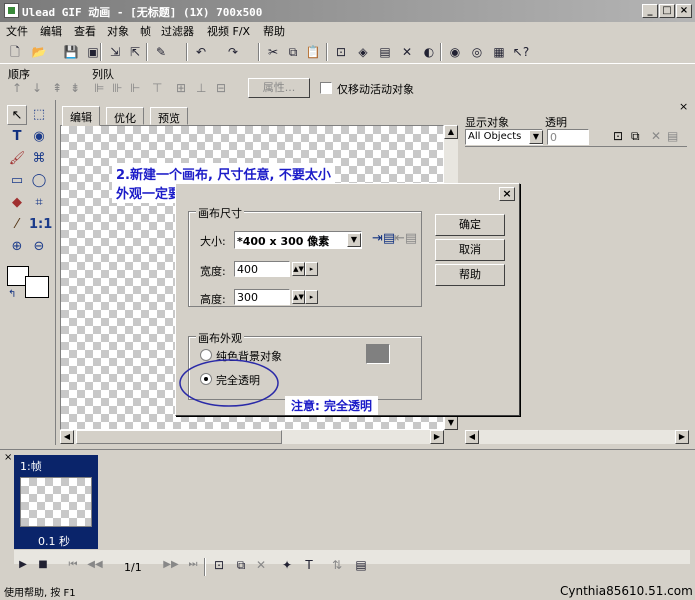 The height and width of the screenshot is (600, 695). What do you see at coordinates (650, 11) in the screenshot?
I see `minimize-button: _` at bounding box center [650, 11].